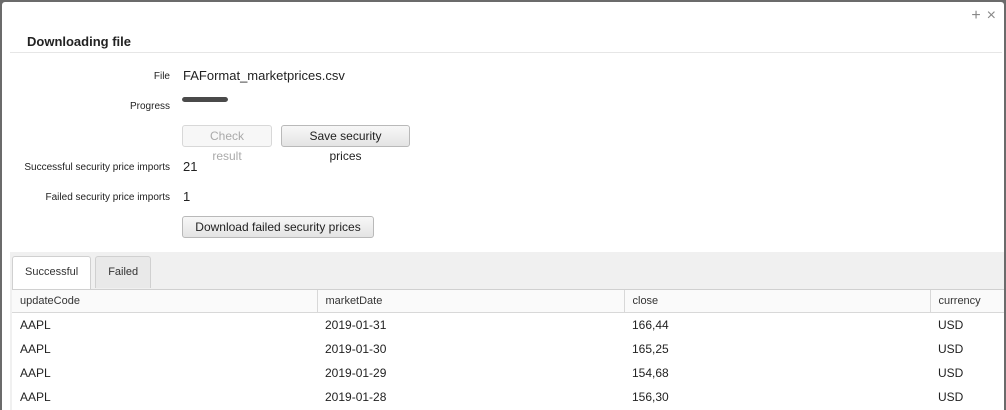  I want to click on close-icon: ×, so click(991, 16).